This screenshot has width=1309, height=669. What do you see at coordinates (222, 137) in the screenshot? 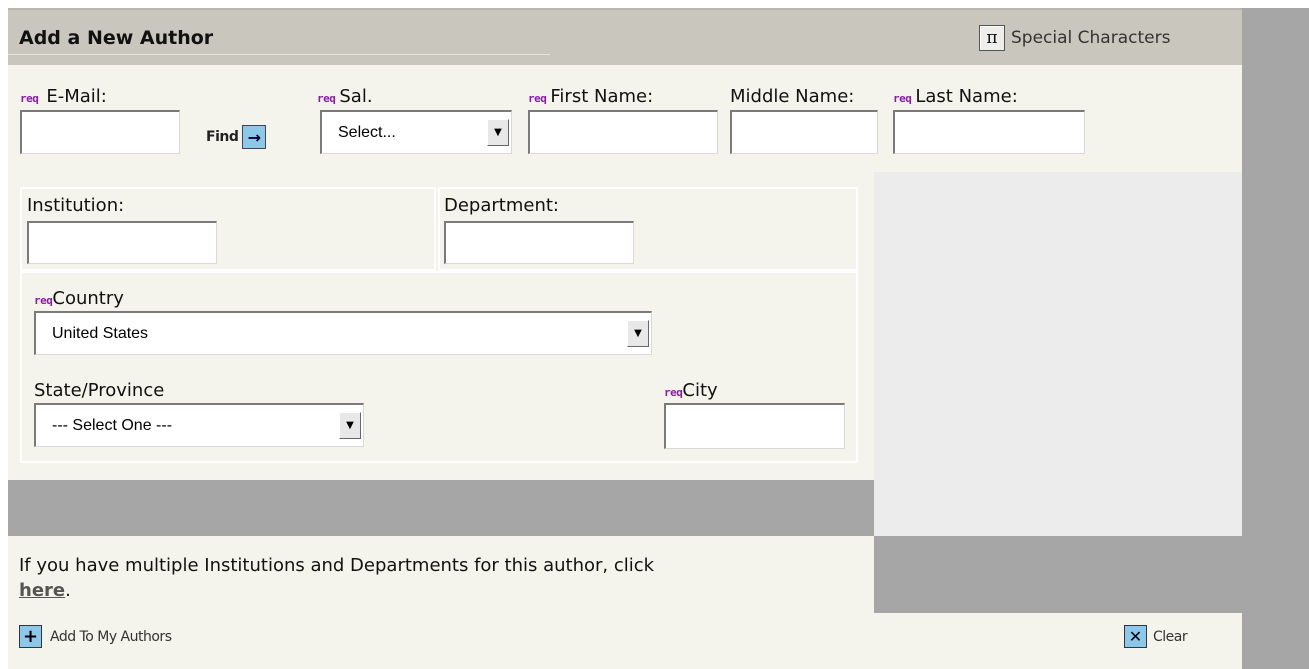
I see `find-label: Find` at bounding box center [222, 137].